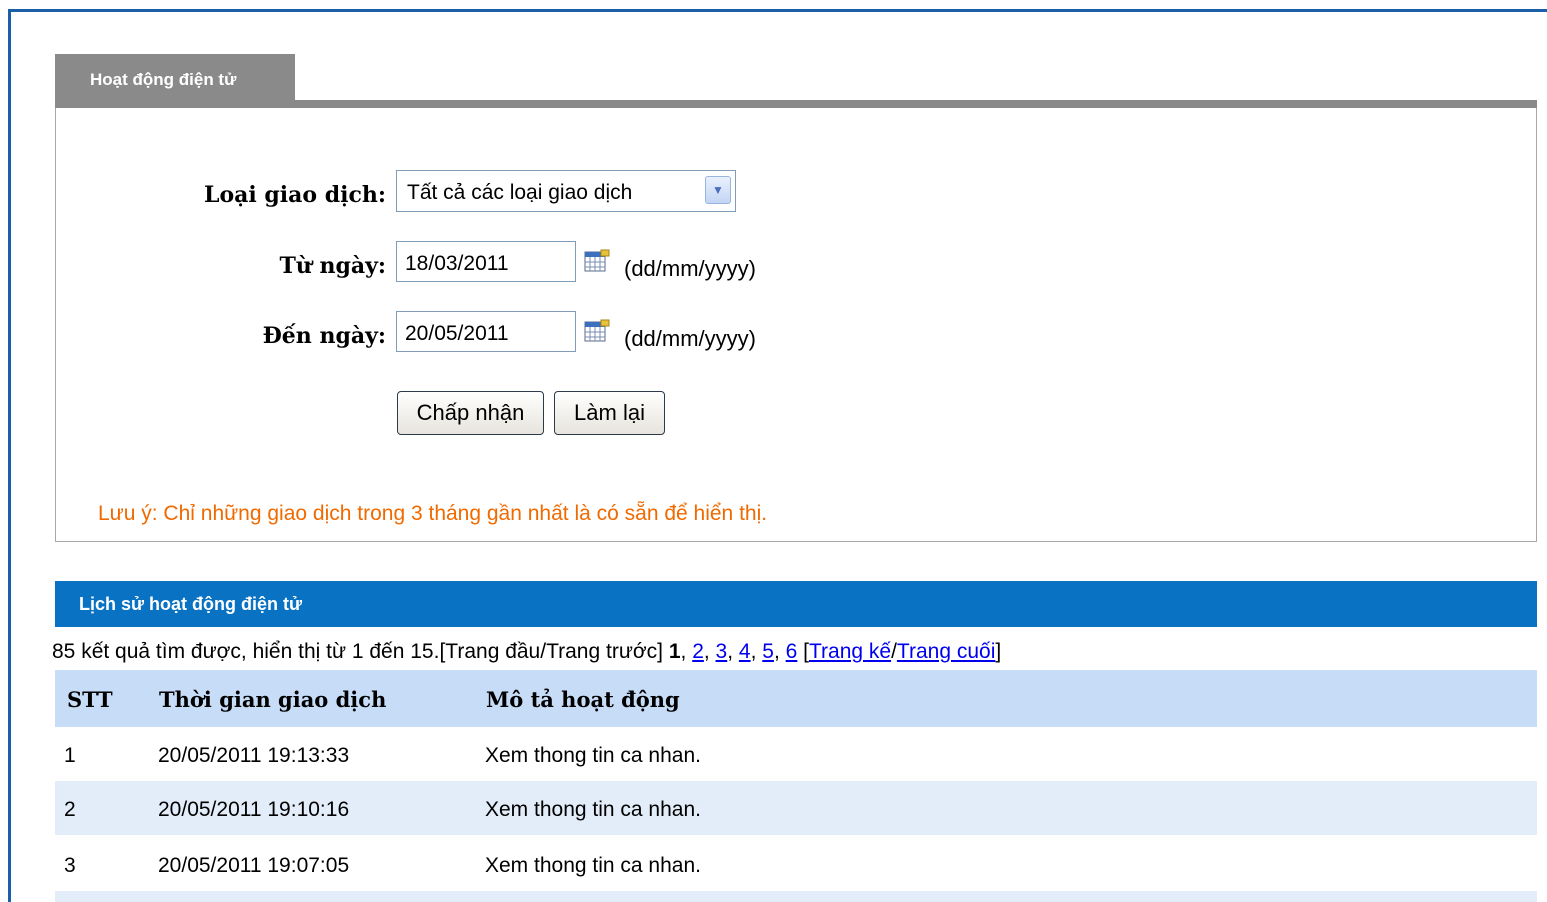 Image resolution: width=1547 pixels, height=902 pixels. What do you see at coordinates (796, 896) in the screenshot?
I see `table-row` at bounding box center [796, 896].